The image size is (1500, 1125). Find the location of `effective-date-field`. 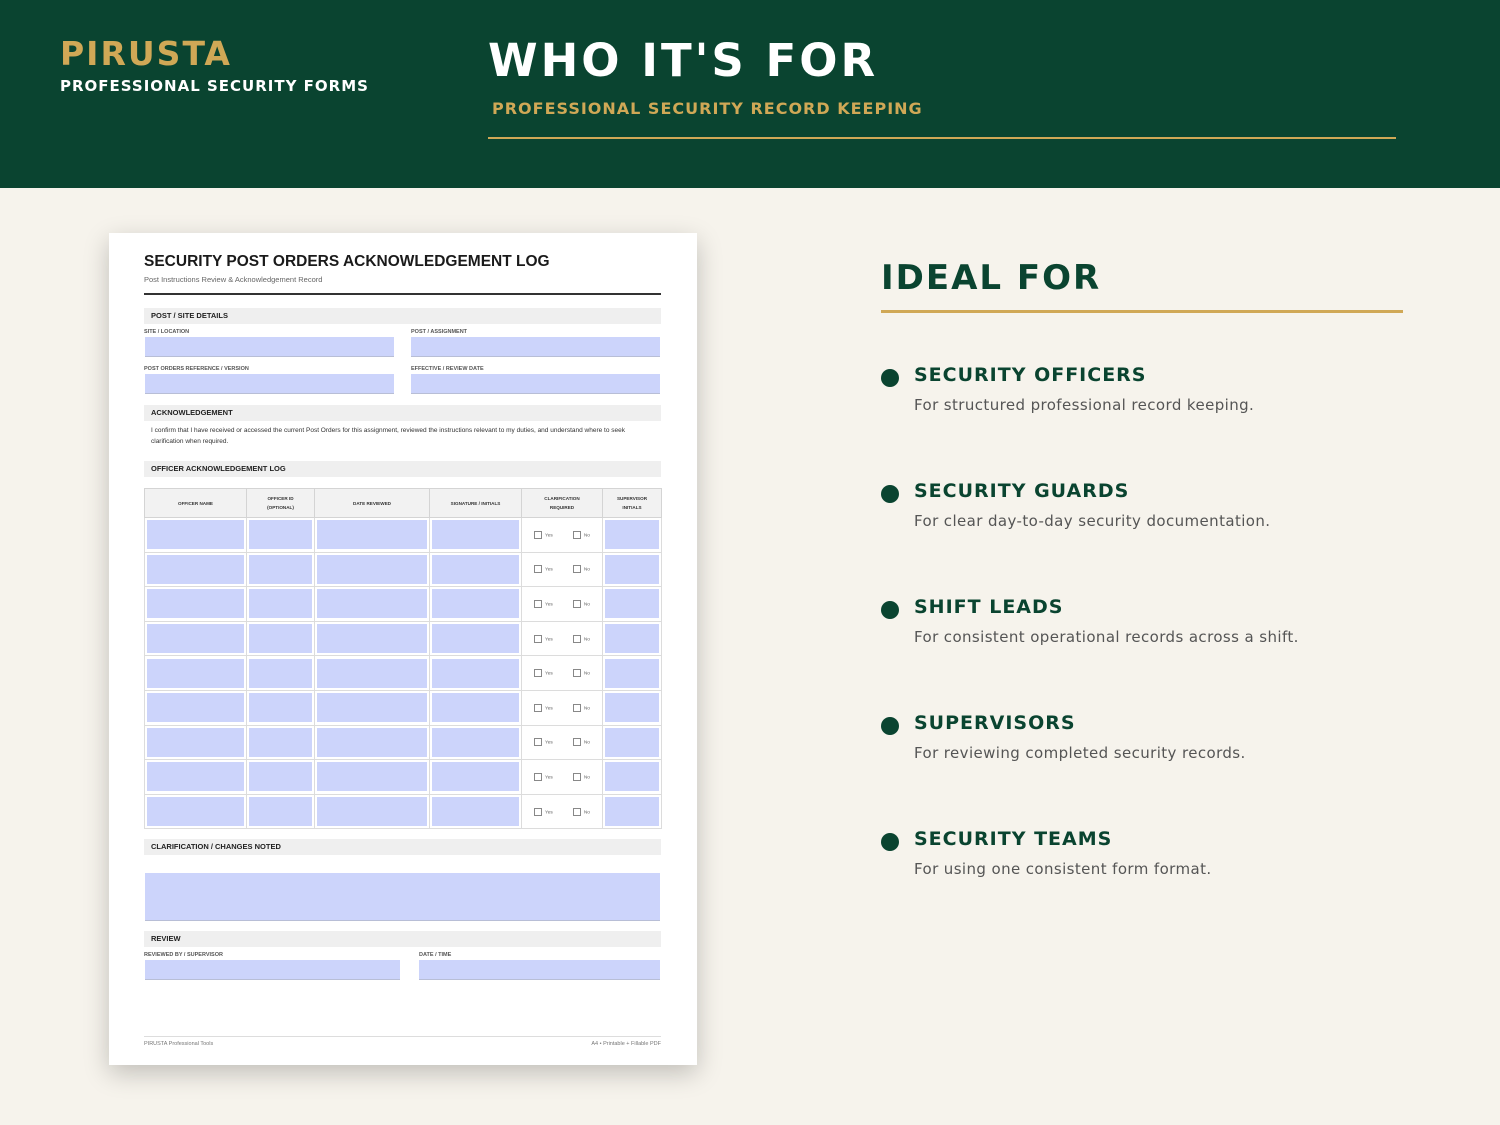

effective-date-field is located at coordinates (535, 384).